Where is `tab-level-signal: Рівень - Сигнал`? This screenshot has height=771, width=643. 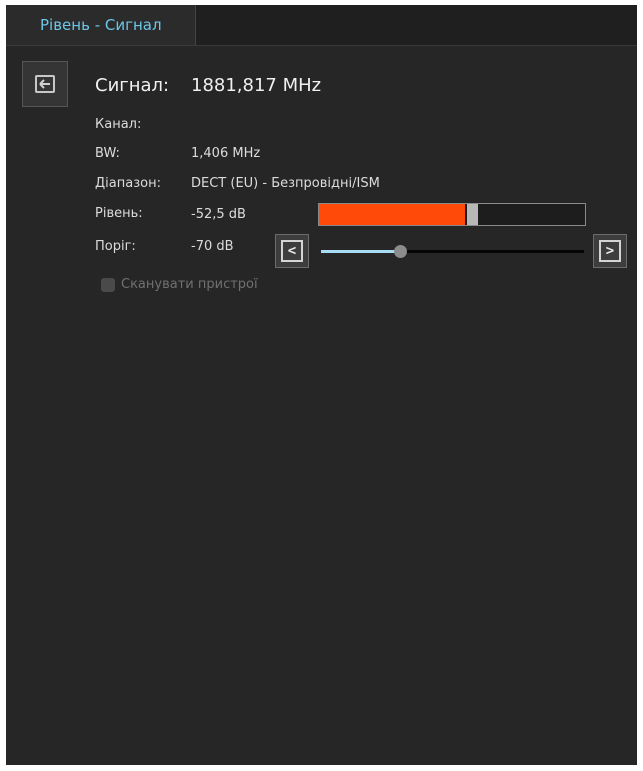
tab-level-signal: Рівень - Сигнал is located at coordinates (101, 25).